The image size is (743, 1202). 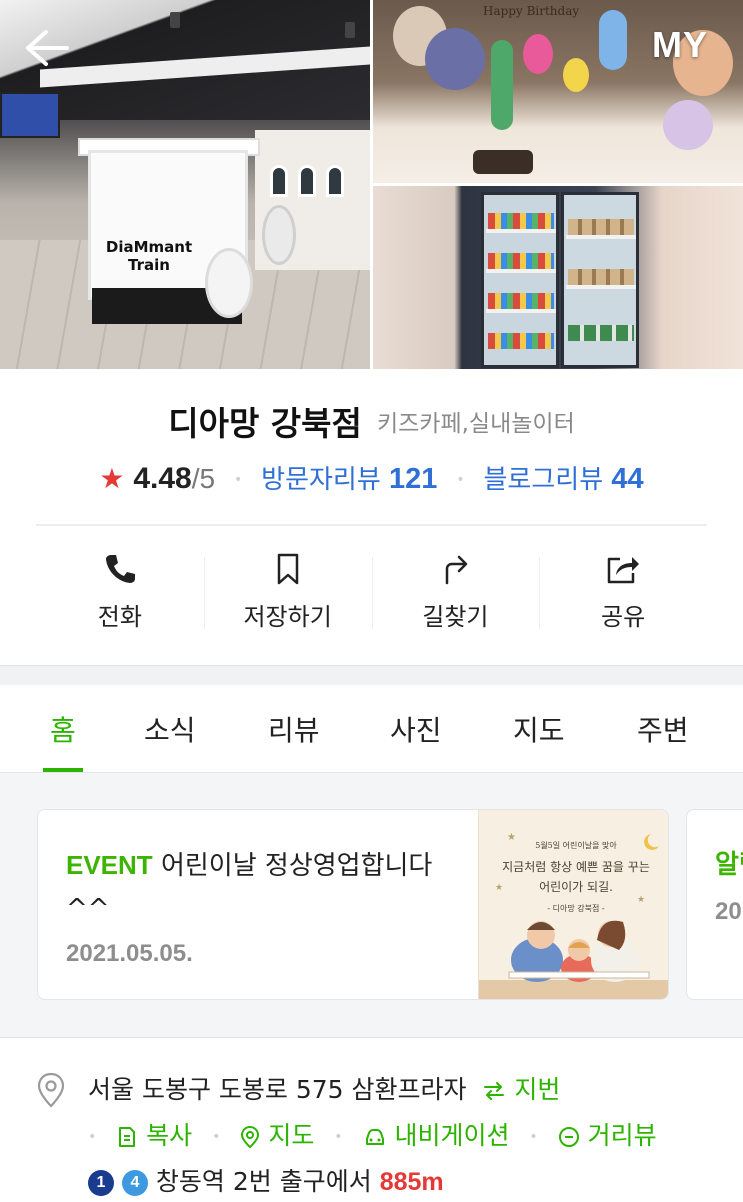 I want to click on subway-line-4-badge: 4, so click(x=134, y=1183).